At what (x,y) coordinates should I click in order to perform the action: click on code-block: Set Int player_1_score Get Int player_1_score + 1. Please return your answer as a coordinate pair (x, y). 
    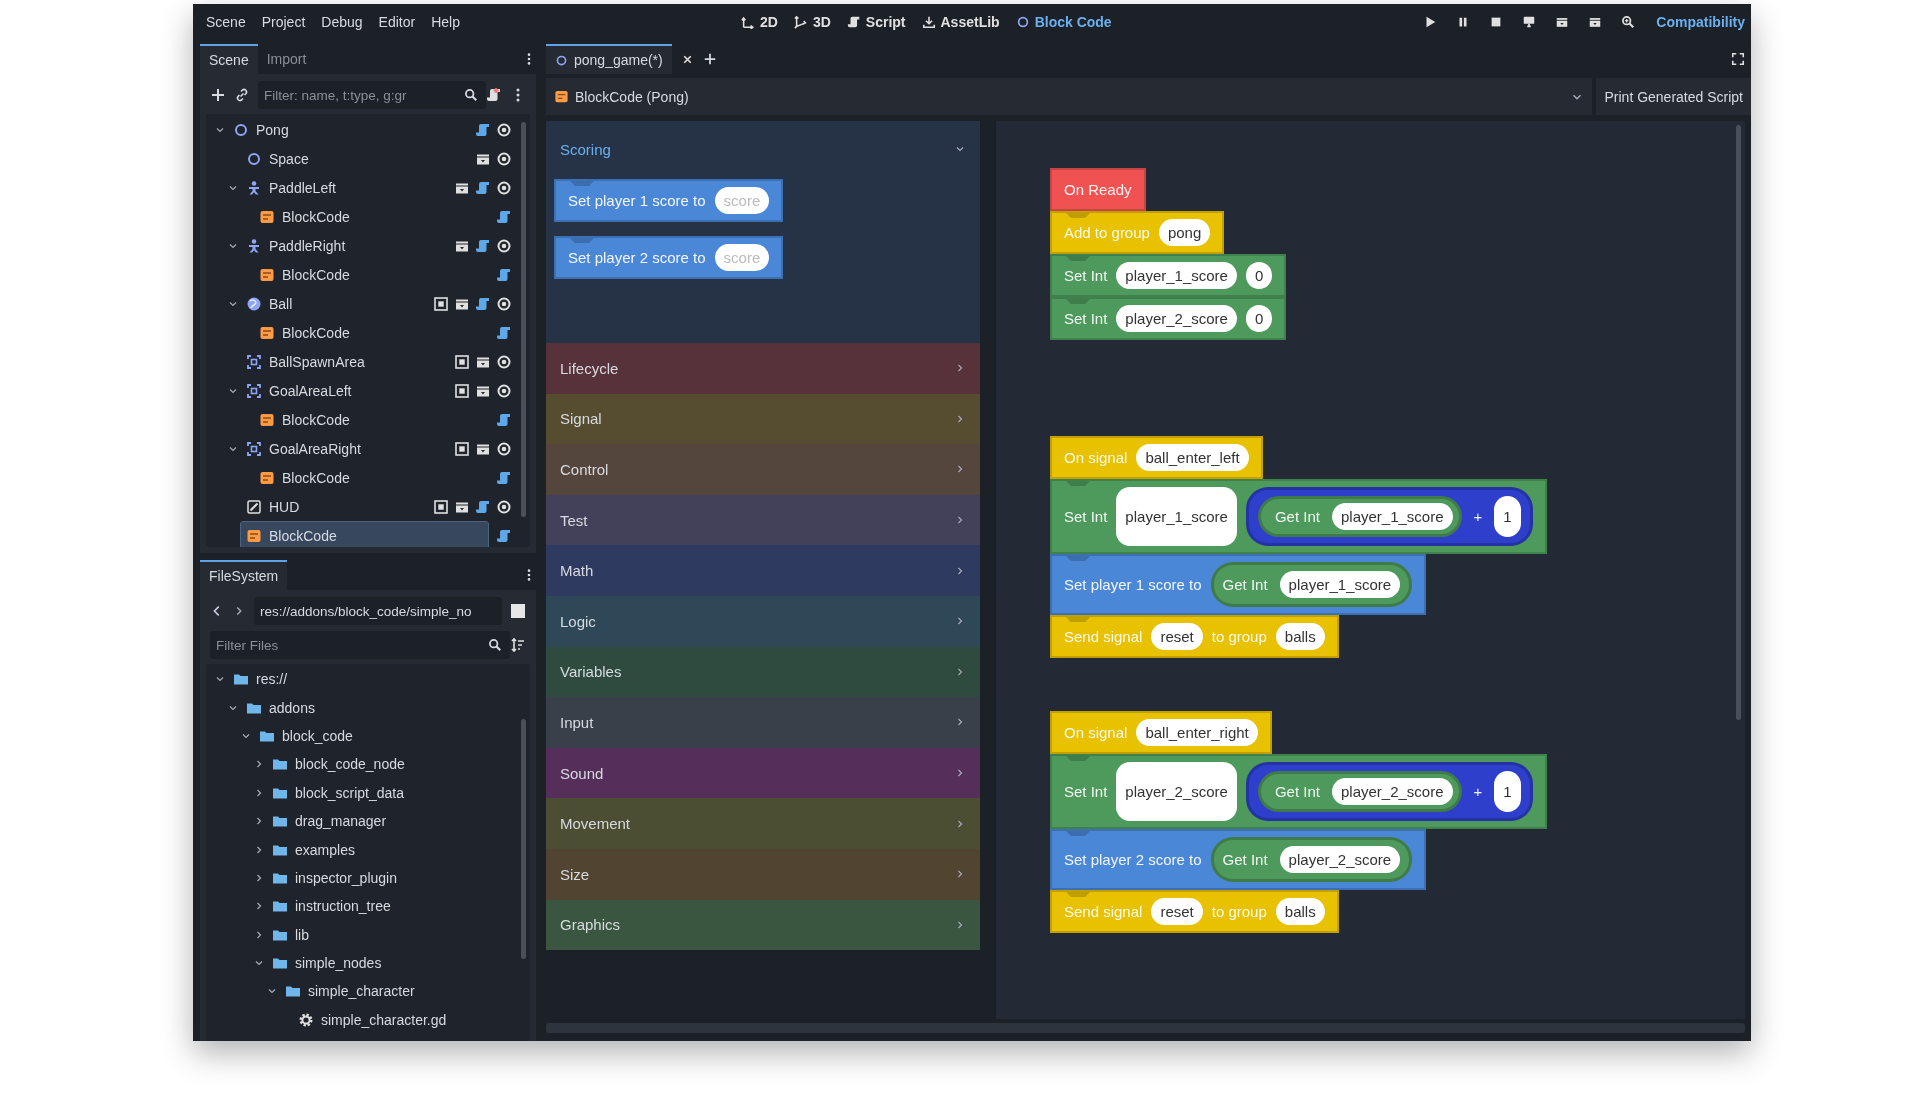
    Looking at the image, I should click on (1298, 516).